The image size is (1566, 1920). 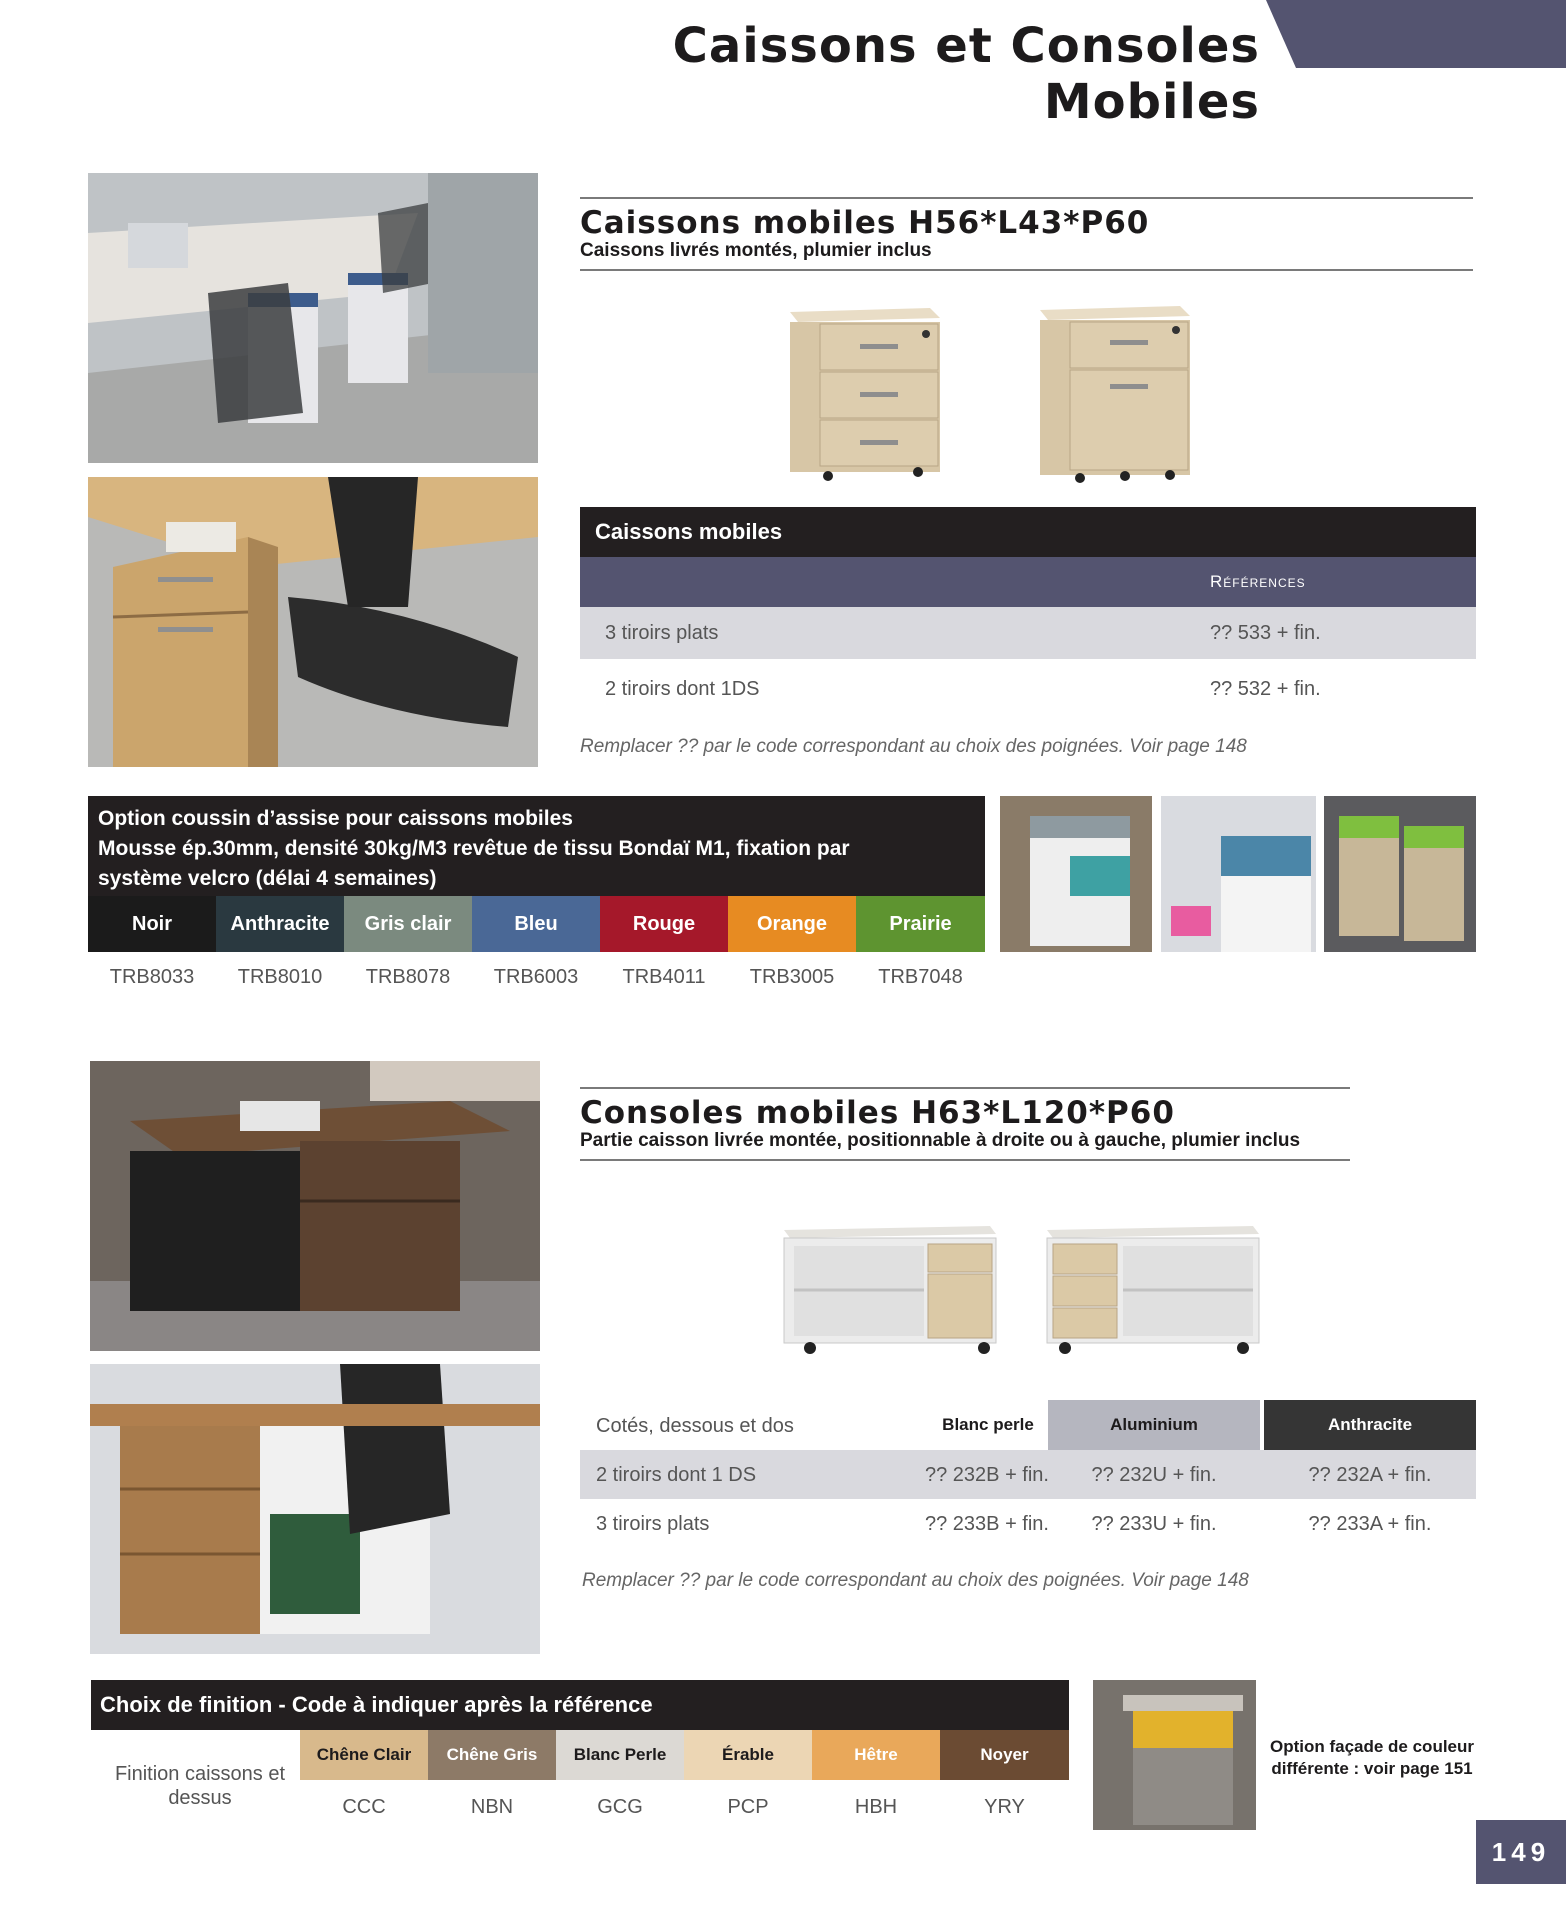 I want to click on swatch-anthracite: Anthracite, so click(x=280, y=924).